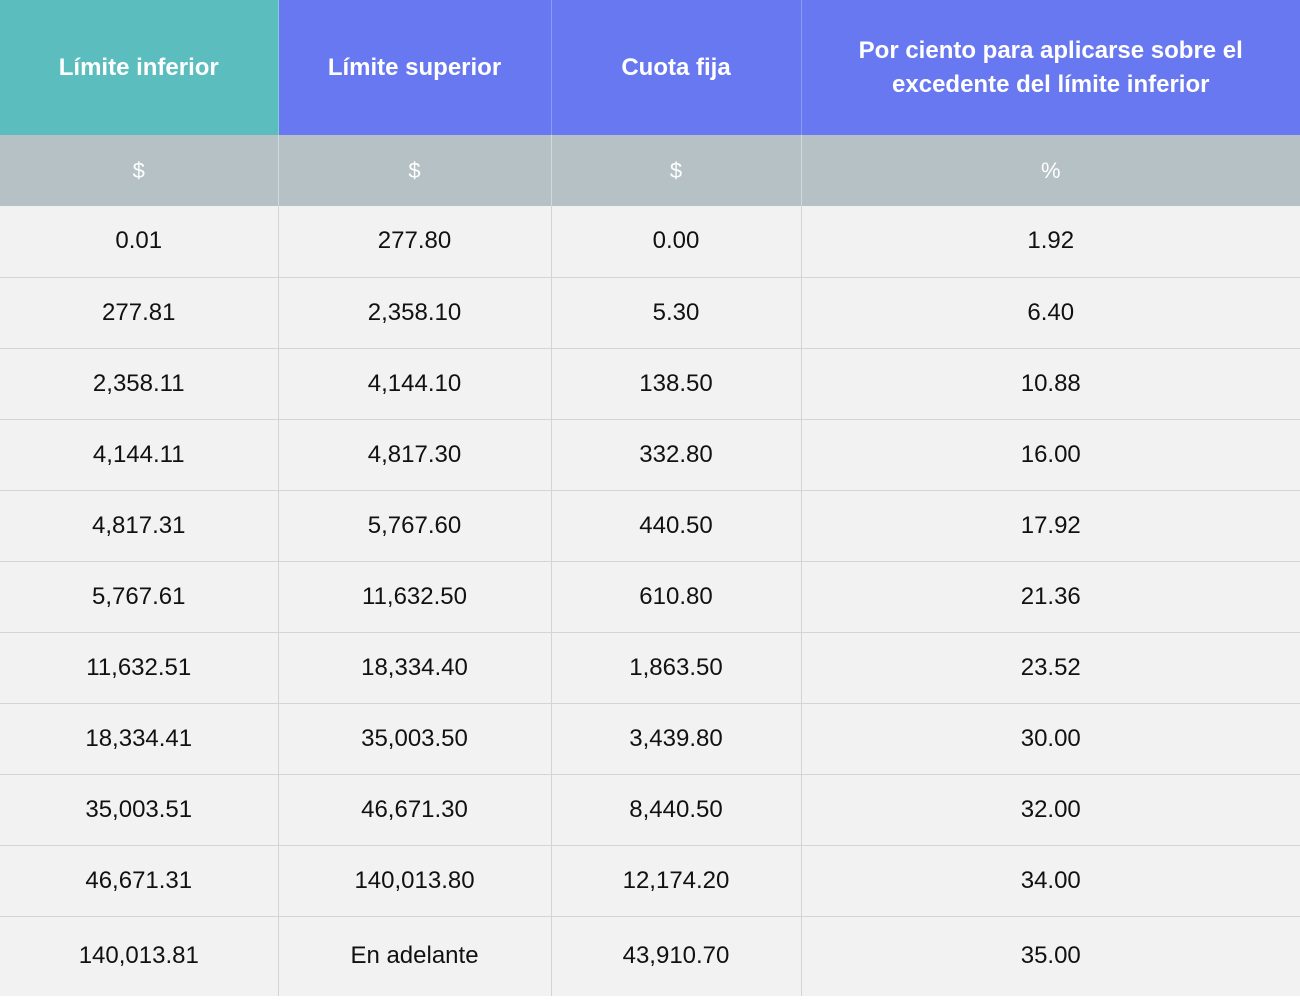 This screenshot has height=1000, width=1300. Describe the element at coordinates (139, 313) in the screenshot. I see `cell-limite-inferior: 277.81` at that location.